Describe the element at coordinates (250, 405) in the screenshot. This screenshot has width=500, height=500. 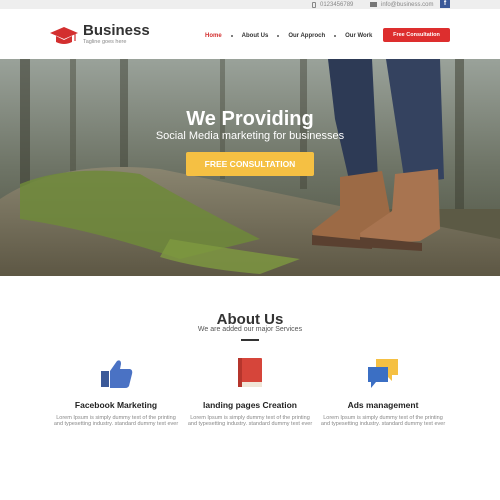
I see `service-title: landing pages Creation` at that location.